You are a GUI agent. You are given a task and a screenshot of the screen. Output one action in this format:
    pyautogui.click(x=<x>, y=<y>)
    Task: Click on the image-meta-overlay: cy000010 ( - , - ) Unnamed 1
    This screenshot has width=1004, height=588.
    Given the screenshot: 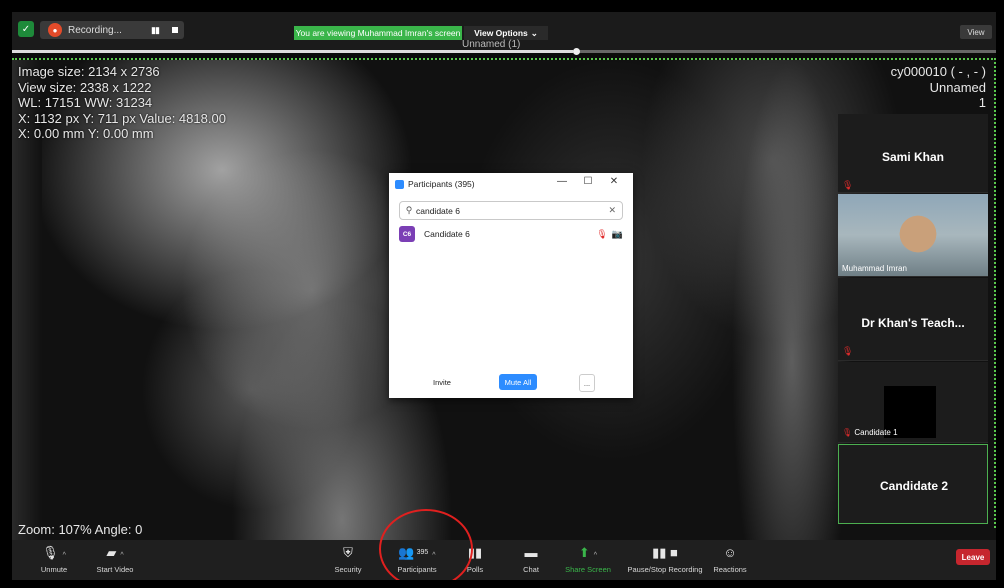 What is the action you would take?
    pyautogui.click(x=938, y=87)
    